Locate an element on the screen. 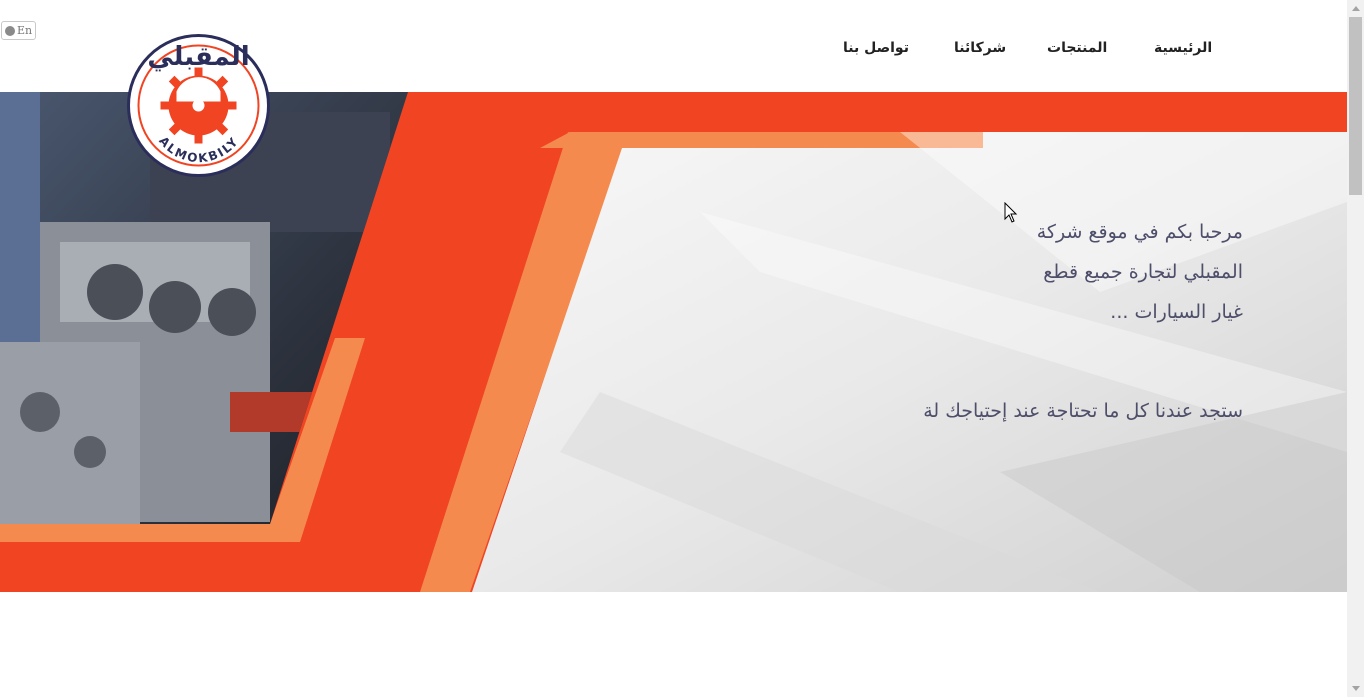 This screenshot has height=697, width=1364. company-logo: المقبلي ALMOKBILY is located at coordinates (198, 105).